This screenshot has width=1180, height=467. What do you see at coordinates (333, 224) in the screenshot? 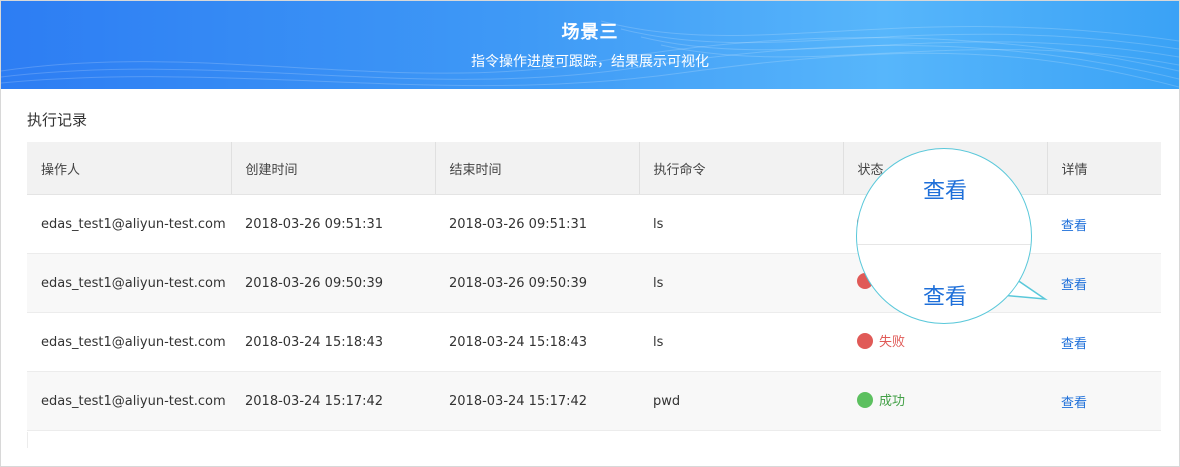
I see `cell-created-time: 2018-03-26 09:51:31` at bounding box center [333, 224].